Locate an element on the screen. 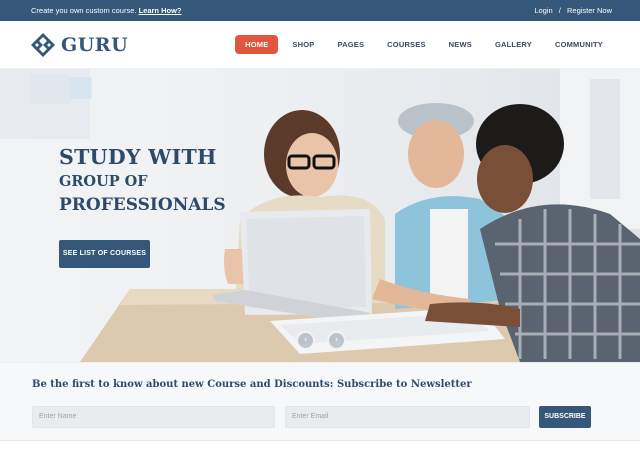  see-courses-button: SEE LIST OF COURSES is located at coordinates (104, 254).